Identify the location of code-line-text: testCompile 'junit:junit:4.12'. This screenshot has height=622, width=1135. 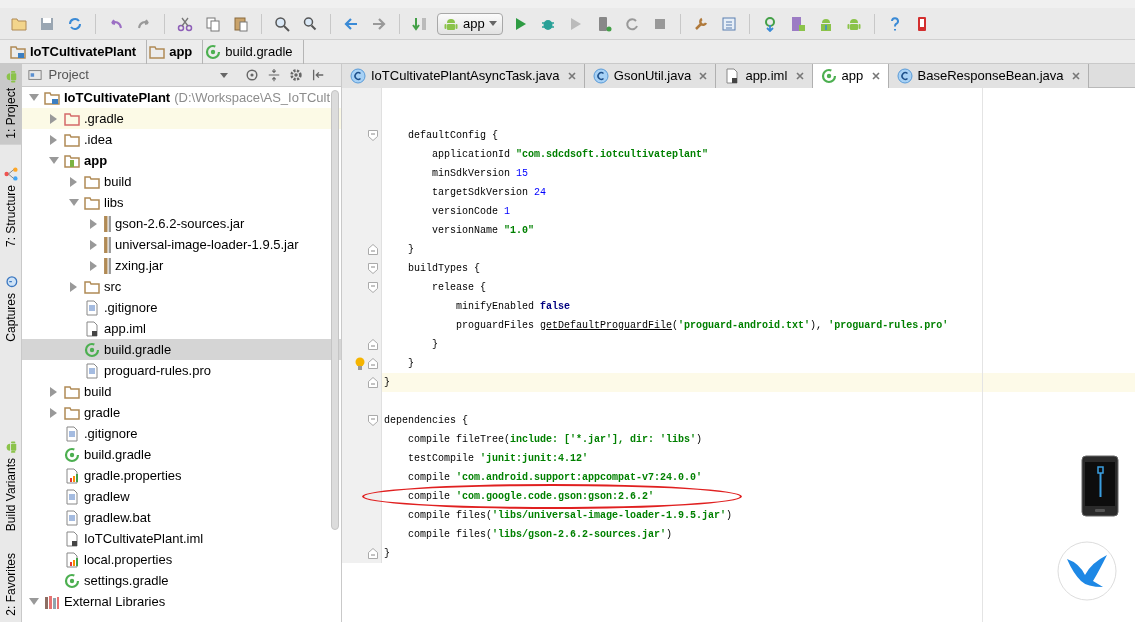
(498, 459).